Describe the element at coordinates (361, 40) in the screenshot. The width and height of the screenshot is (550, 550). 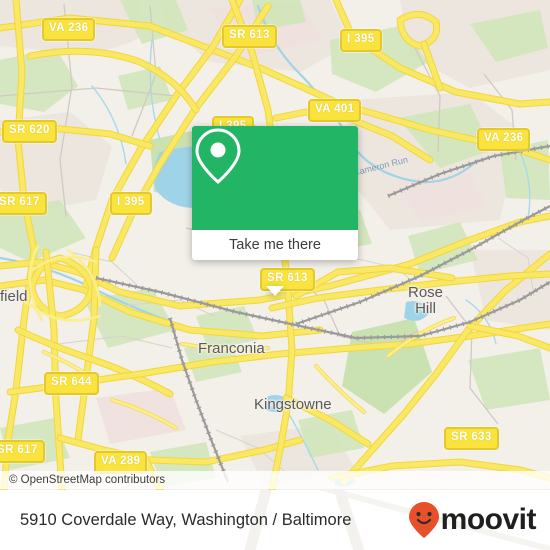
I see `road-shield-i-395-ne: I 395` at that location.